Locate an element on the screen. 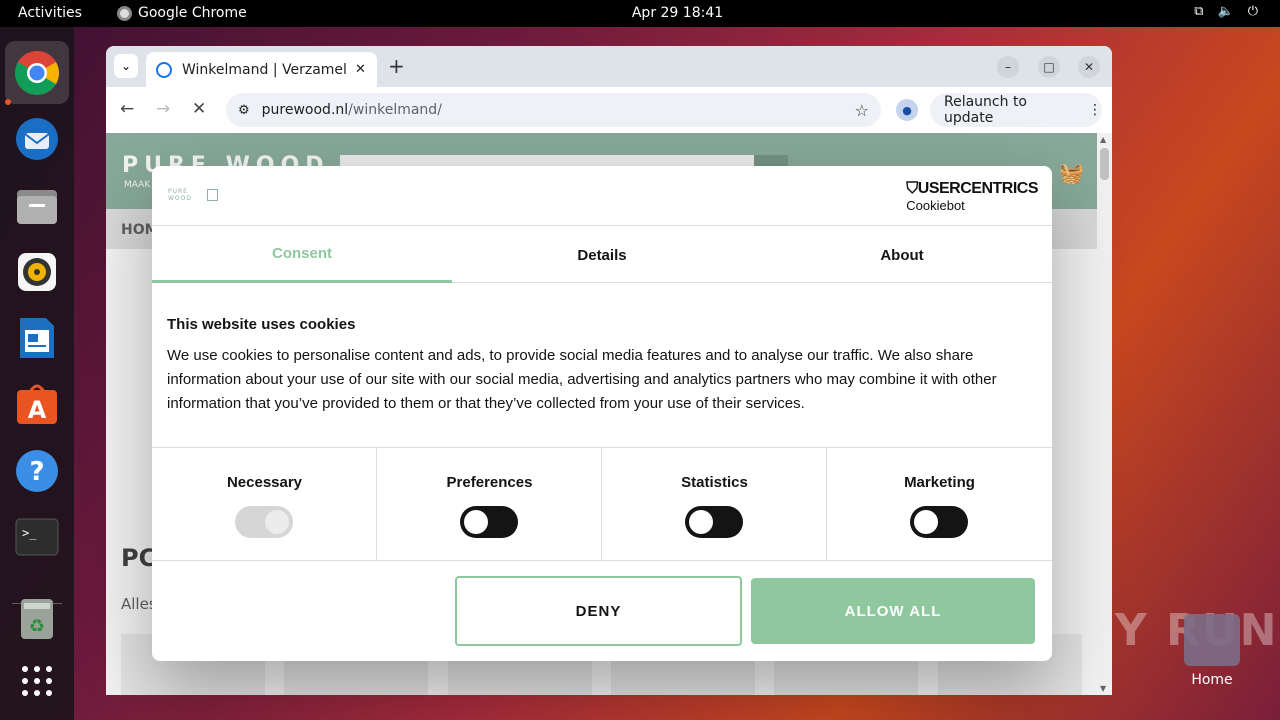  logo-mark-icon is located at coordinates (212, 195).